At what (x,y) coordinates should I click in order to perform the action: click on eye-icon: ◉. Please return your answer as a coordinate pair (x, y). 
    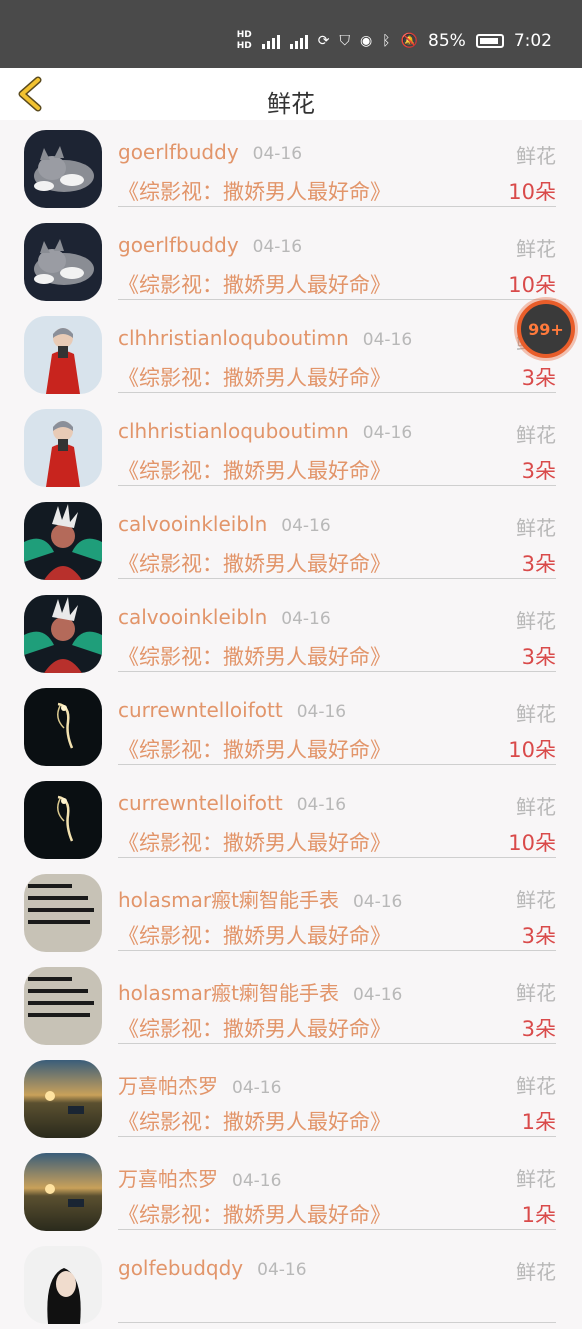
    Looking at the image, I should click on (366, 41).